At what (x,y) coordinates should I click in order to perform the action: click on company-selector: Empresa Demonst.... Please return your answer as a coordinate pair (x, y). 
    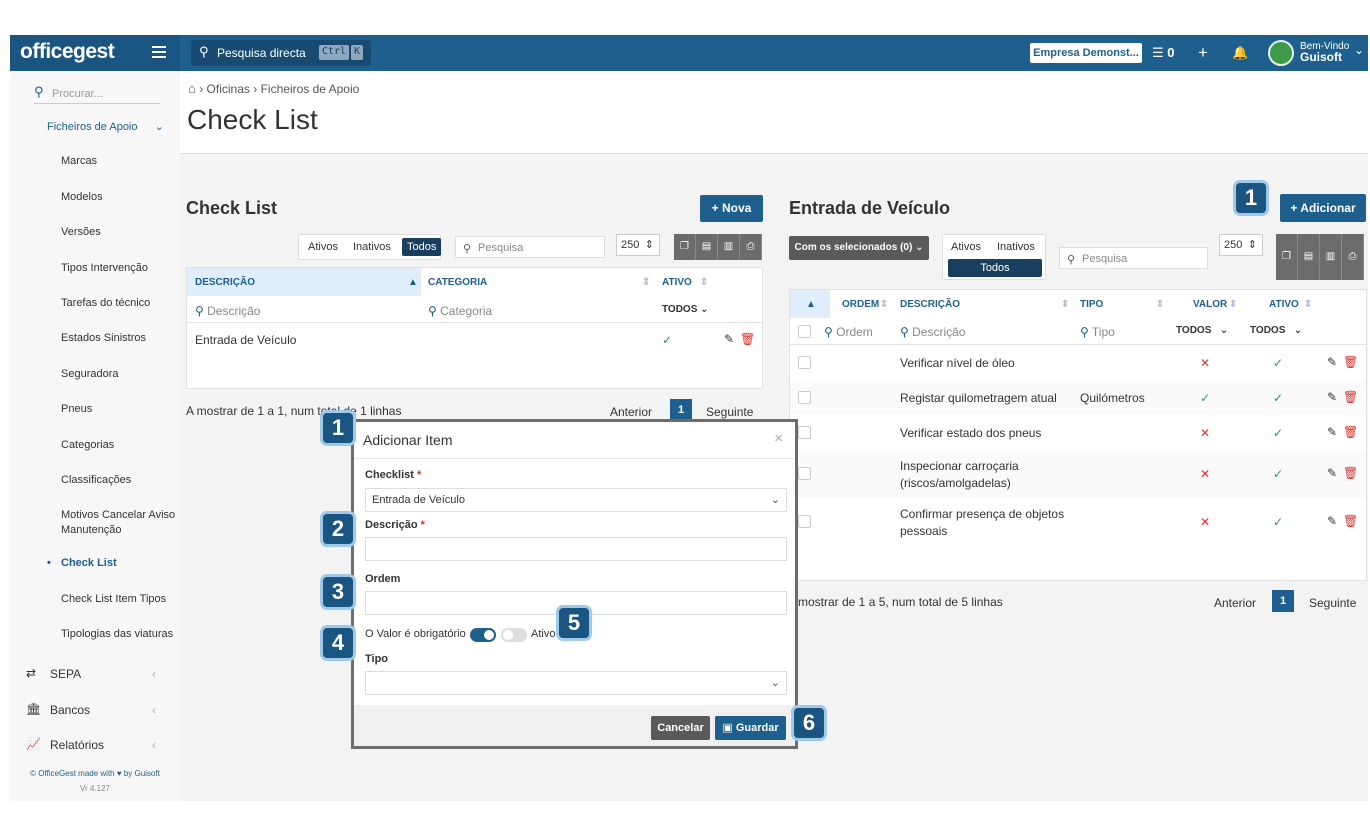
    Looking at the image, I should click on (1086, 53).